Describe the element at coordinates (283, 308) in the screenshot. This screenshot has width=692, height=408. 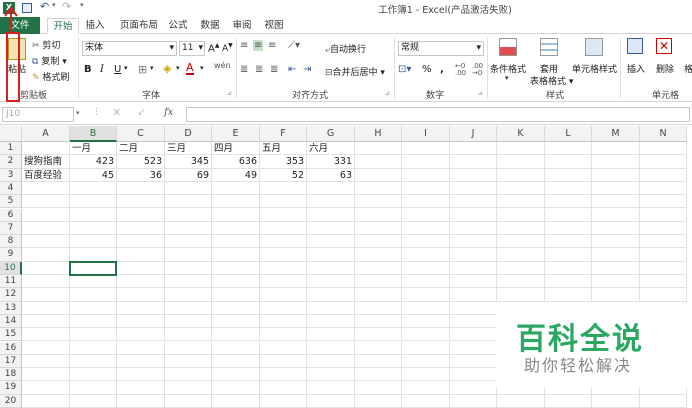
I see `cell-f13` at that location.